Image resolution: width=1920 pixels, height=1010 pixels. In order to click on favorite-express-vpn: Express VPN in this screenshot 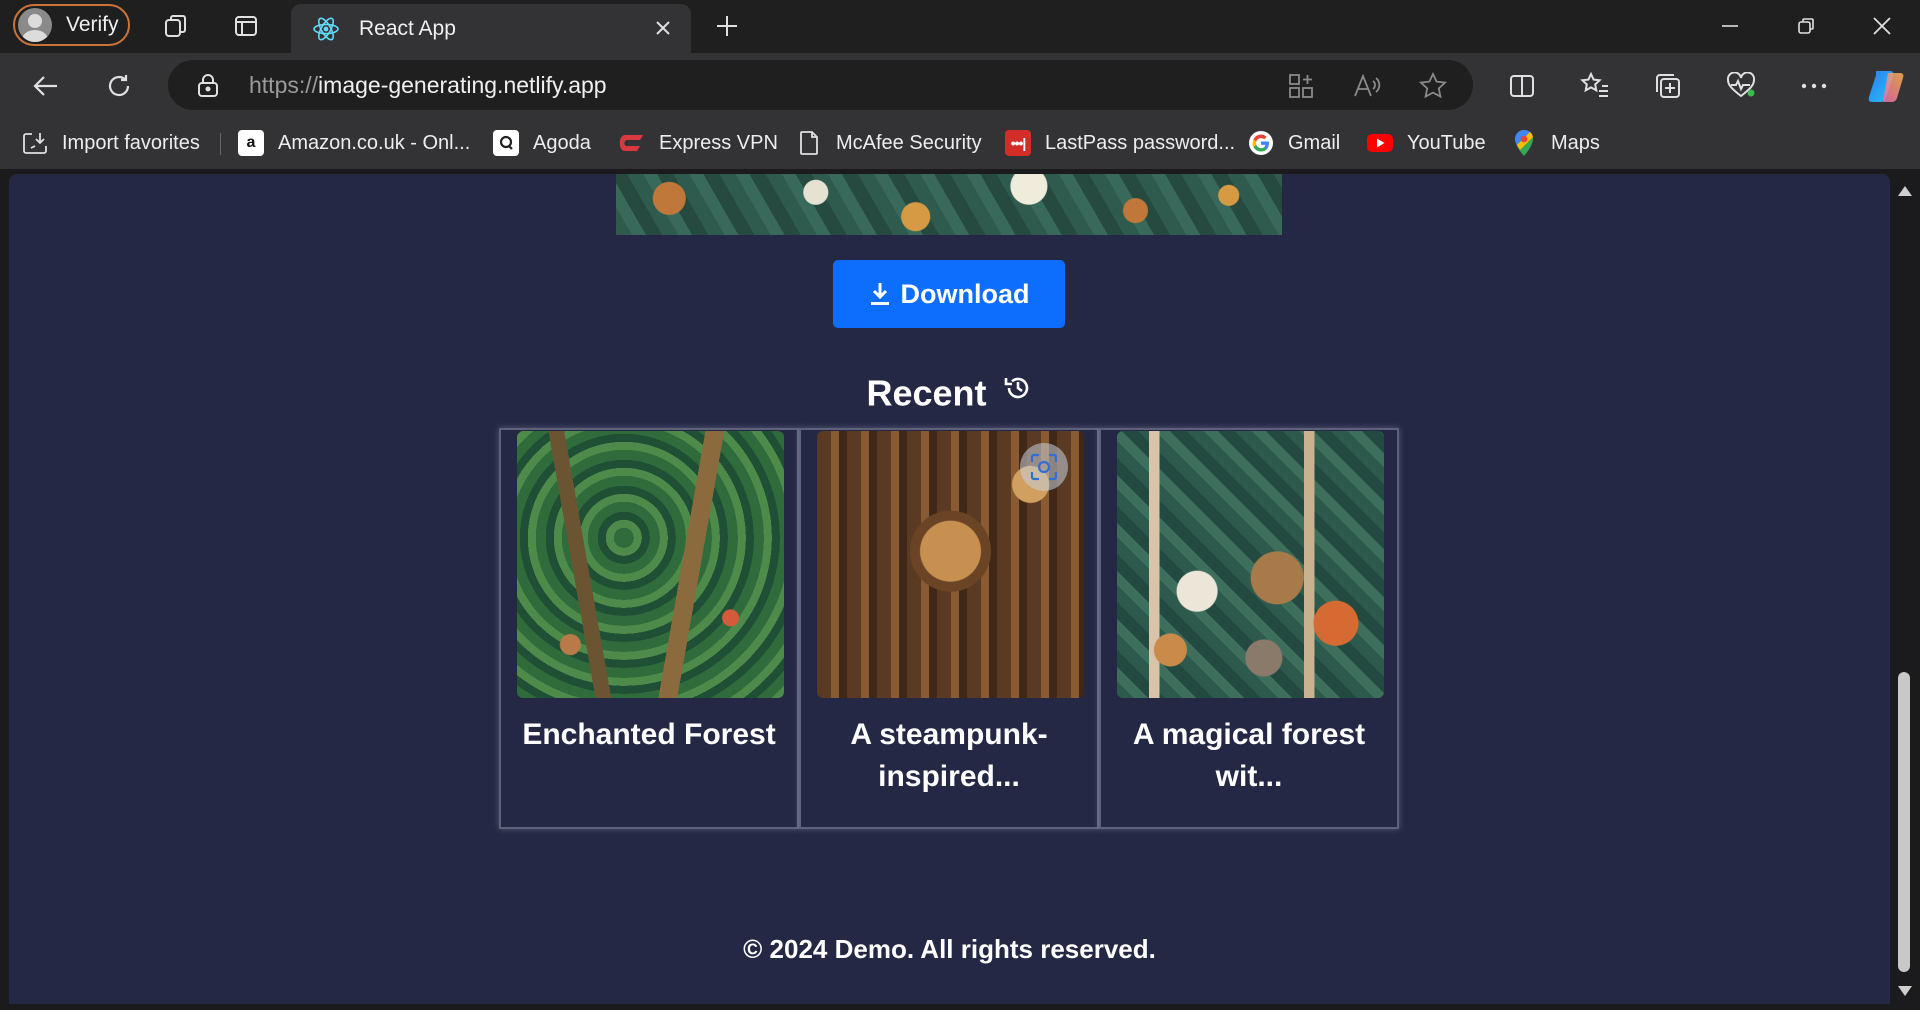, I will do `click(698, 143)`.